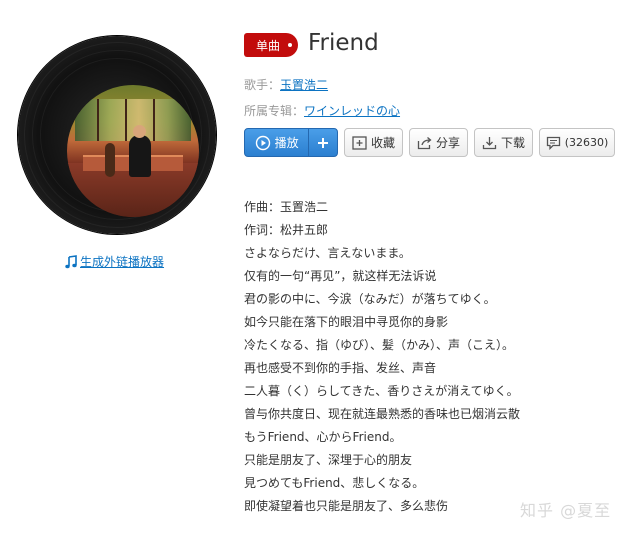  I want to click on share-label: 分享, so click(447, 143).